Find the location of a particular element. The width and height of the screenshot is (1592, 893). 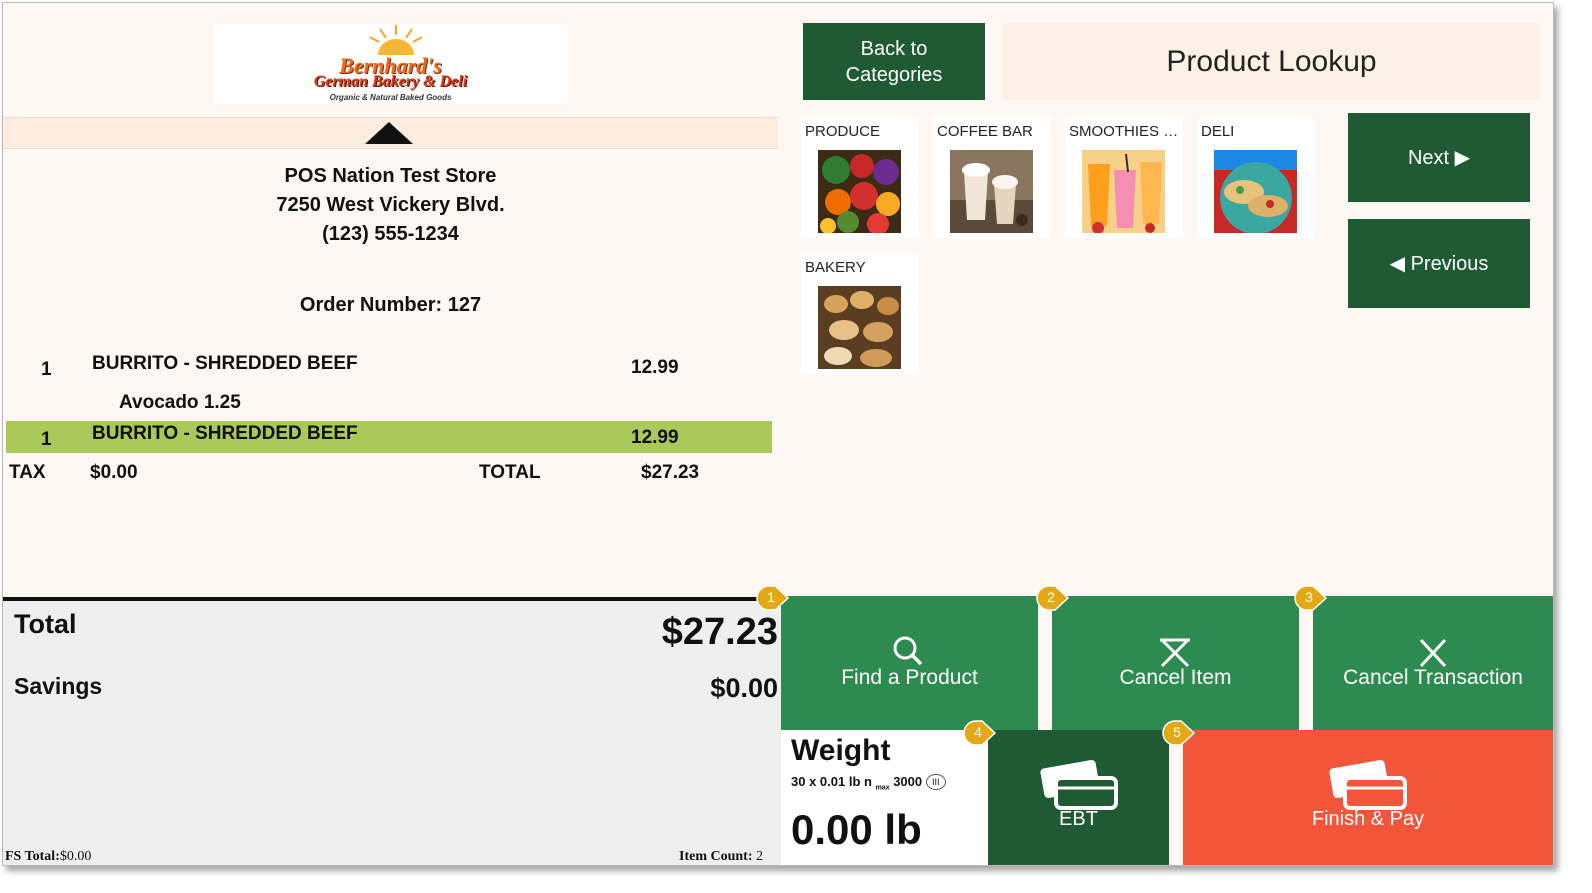

category-tile-bakery: BAKERY is located at coordinates (860, 314).